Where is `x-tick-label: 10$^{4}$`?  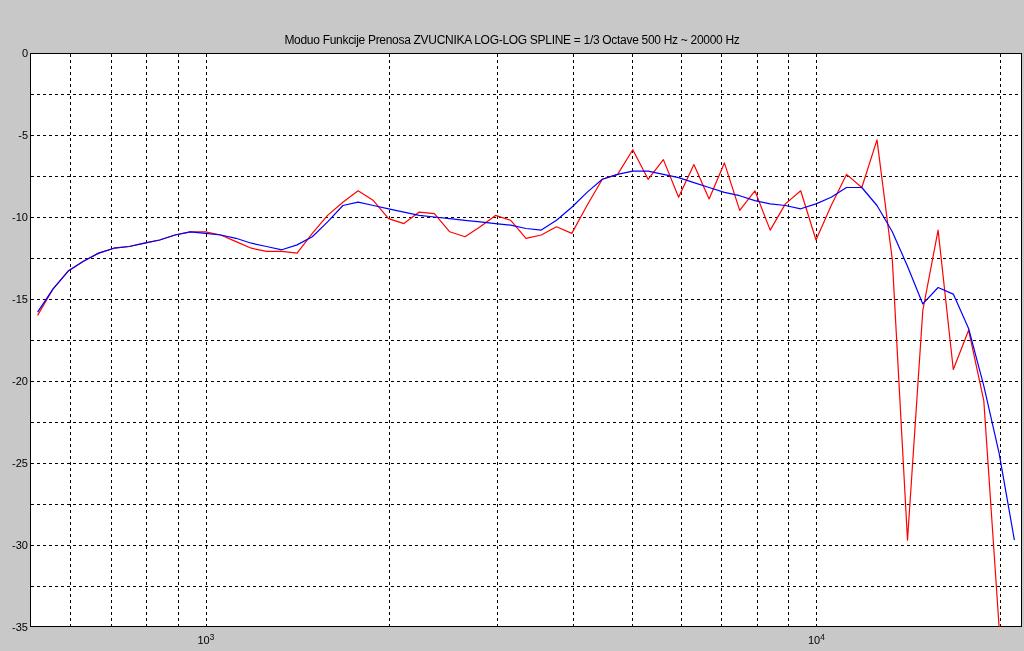 x-tick-label: 10$^{4}$ is located at coordinates (816, 640).